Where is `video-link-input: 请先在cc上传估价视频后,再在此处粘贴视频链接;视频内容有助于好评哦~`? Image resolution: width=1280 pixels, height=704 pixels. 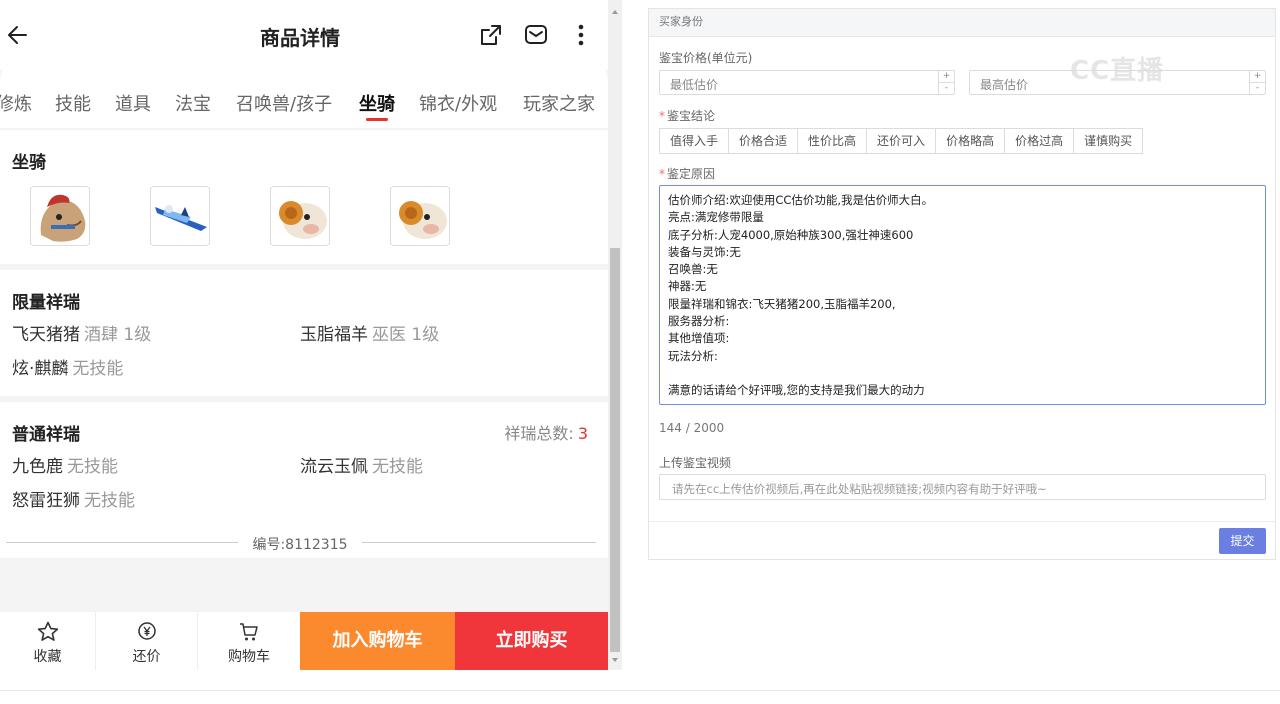
video-link-input: 请先在cc上传估价视频后,再在此处粘贴视频链接;视频内容有助于好评哦~ is located at coordinates (962, 487).